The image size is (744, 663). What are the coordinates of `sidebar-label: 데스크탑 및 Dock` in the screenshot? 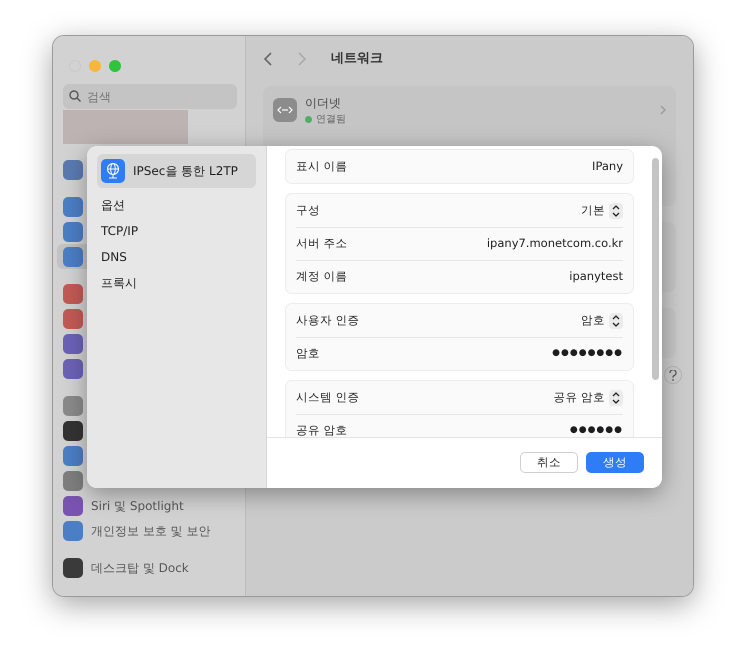 It's located at (140, 568).